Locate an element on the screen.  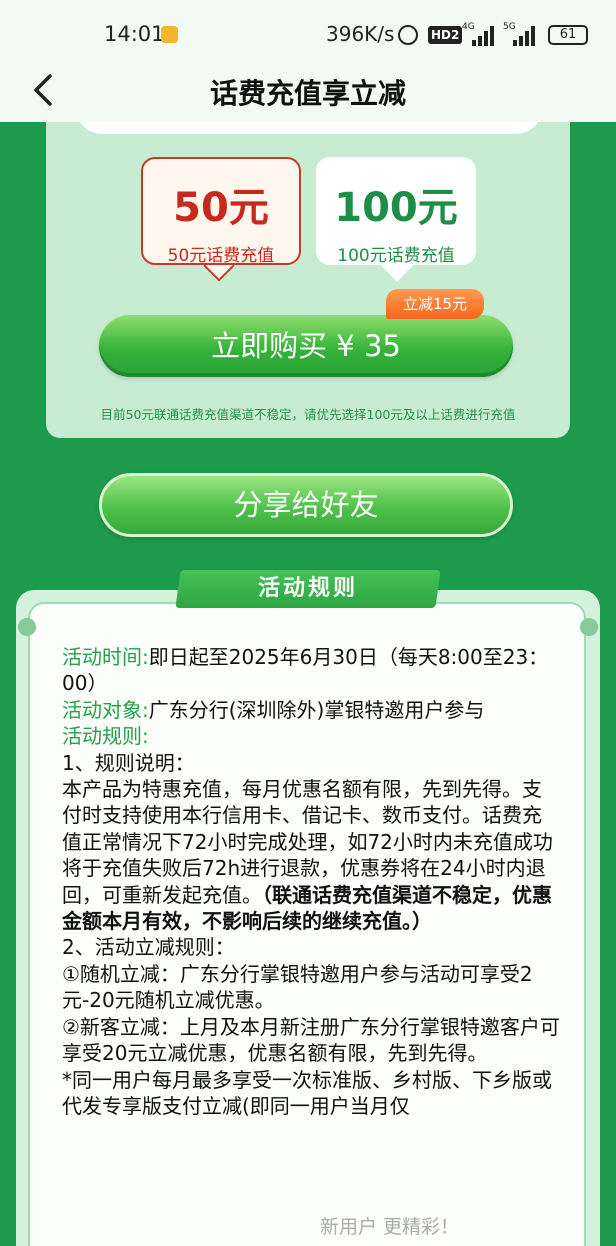
rules-header-label: 活动规则 is located at coordinates (307, 588).